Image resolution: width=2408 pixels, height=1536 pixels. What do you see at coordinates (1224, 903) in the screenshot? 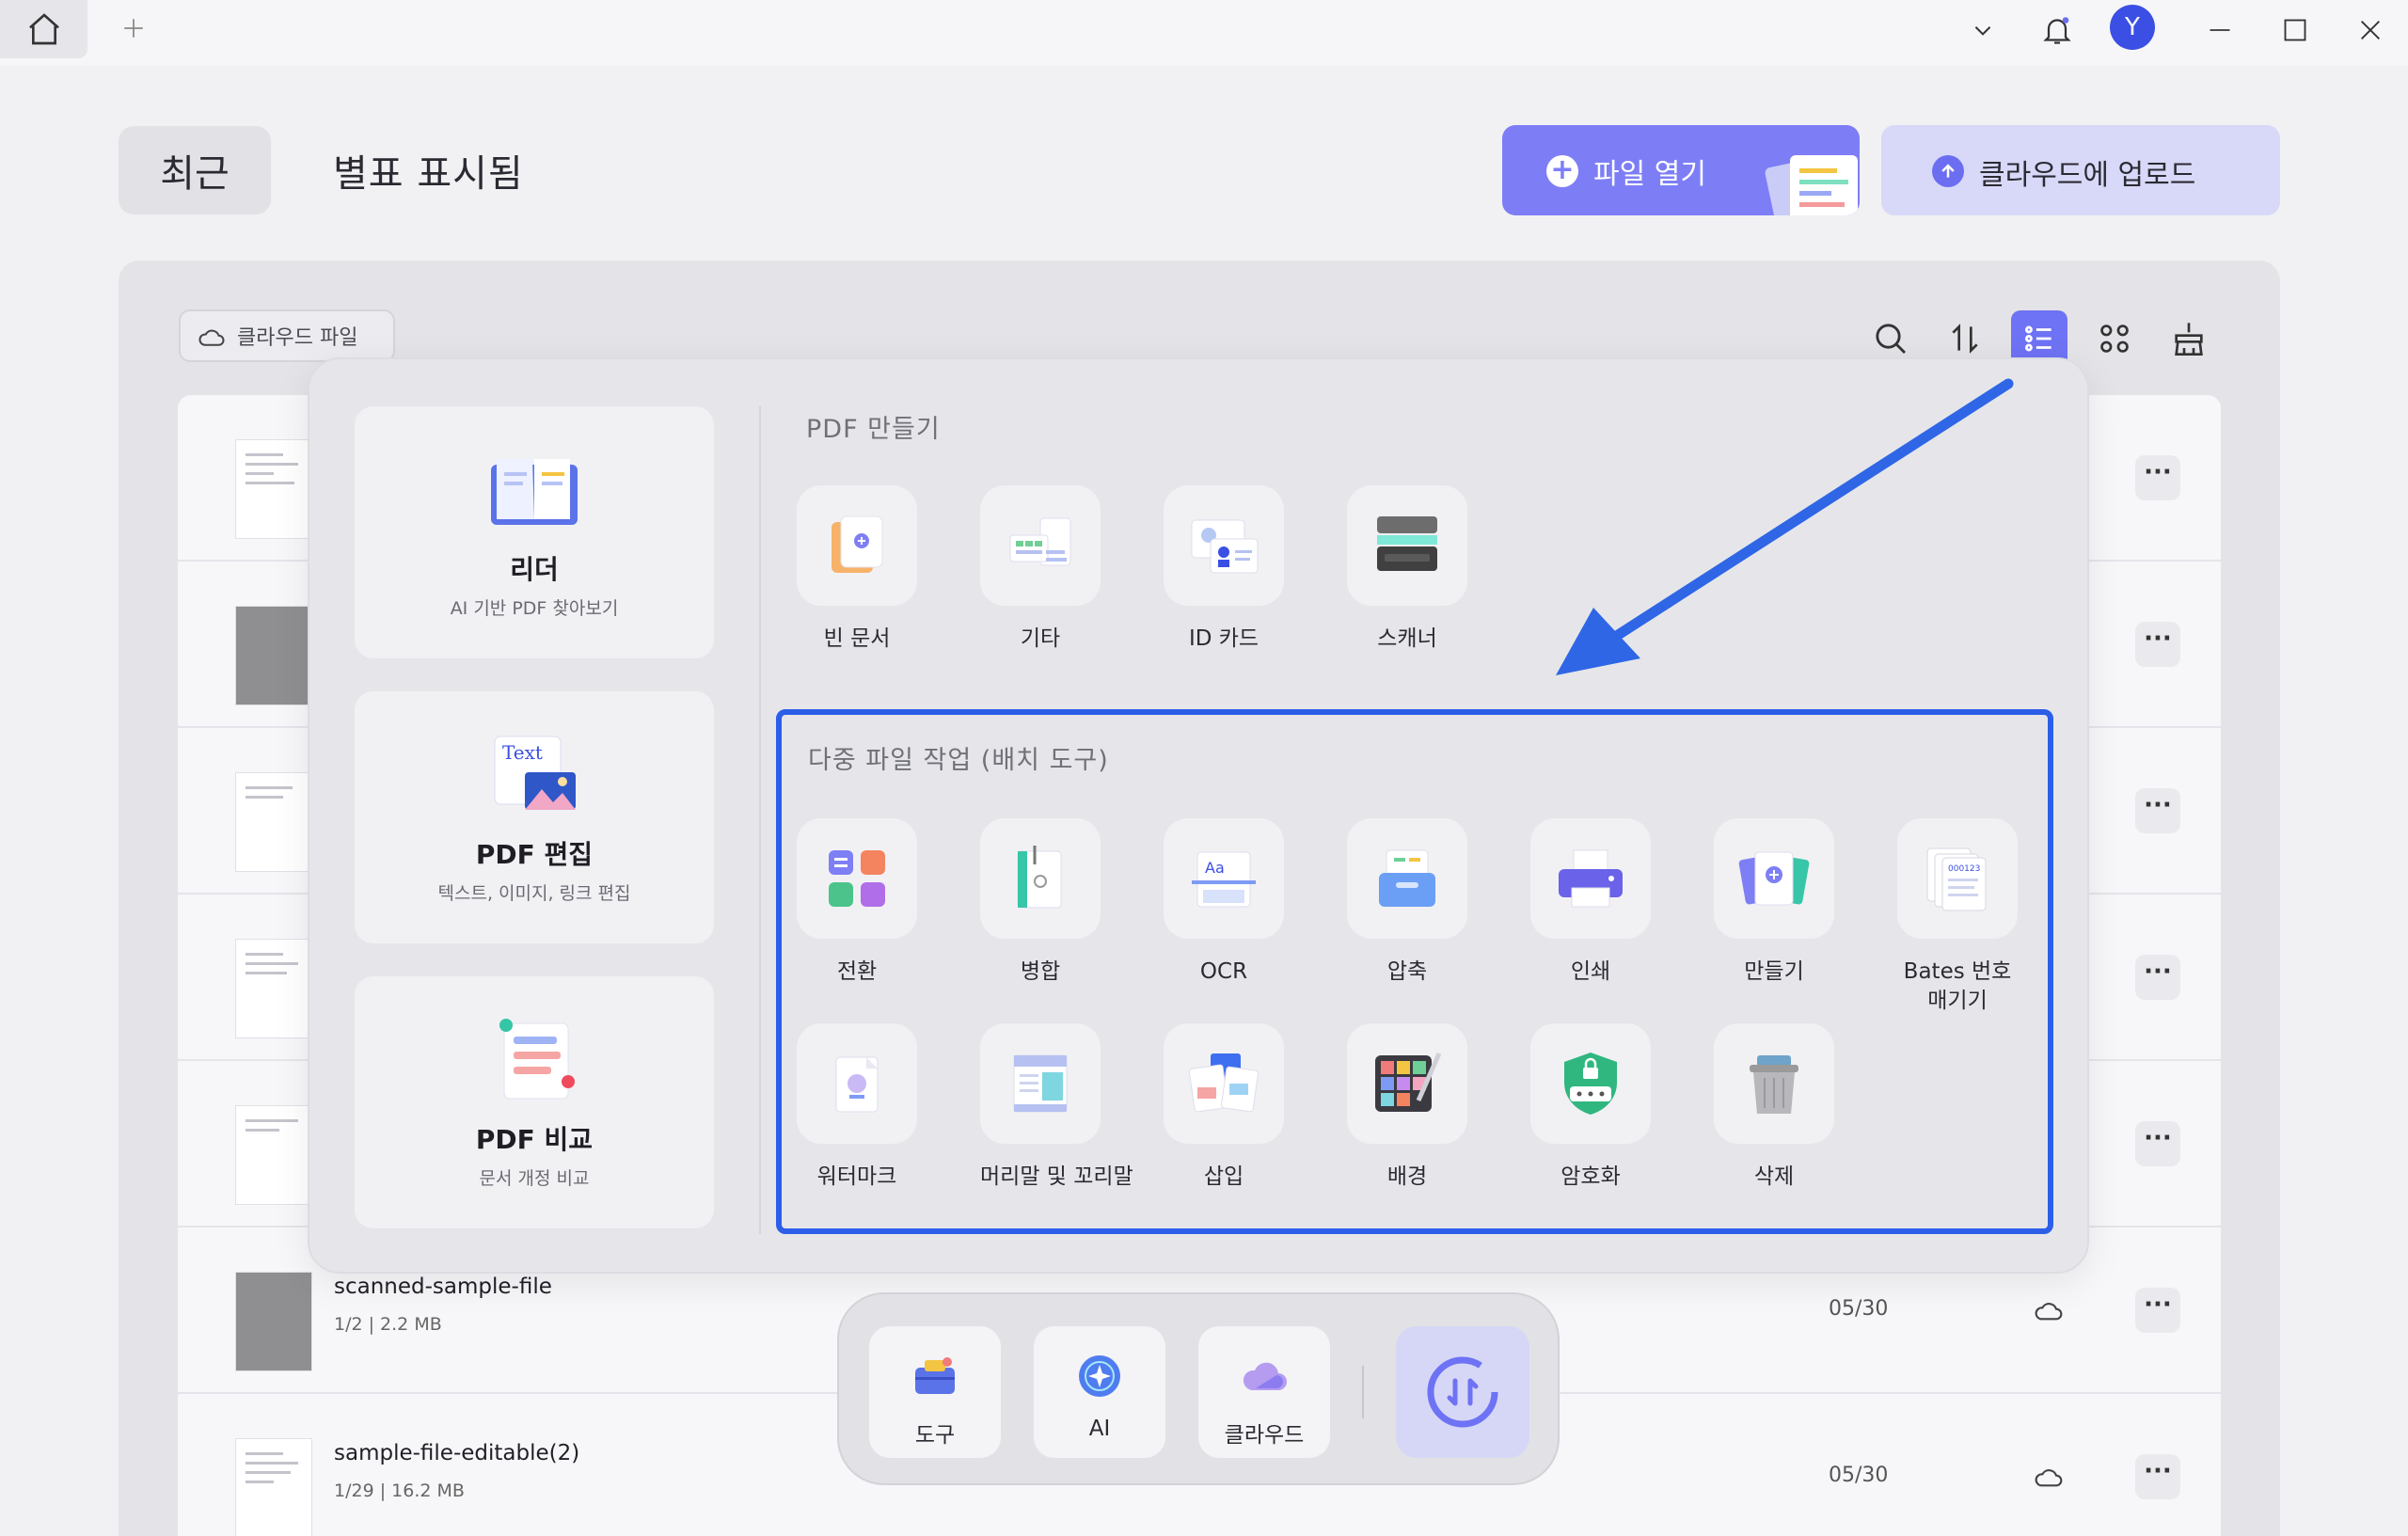
I see `batch-ocr: Aa OCR` at bounding box center [1224, 903].